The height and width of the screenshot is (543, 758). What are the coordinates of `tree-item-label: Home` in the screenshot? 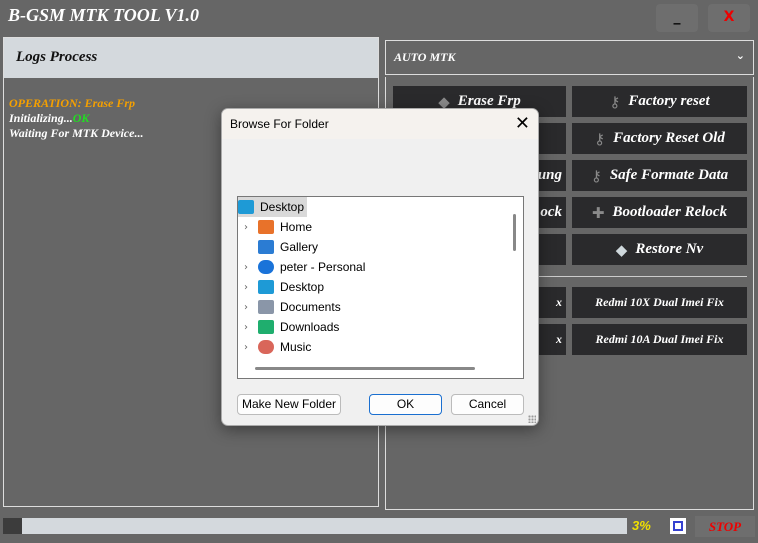 It's located at (296, 227).